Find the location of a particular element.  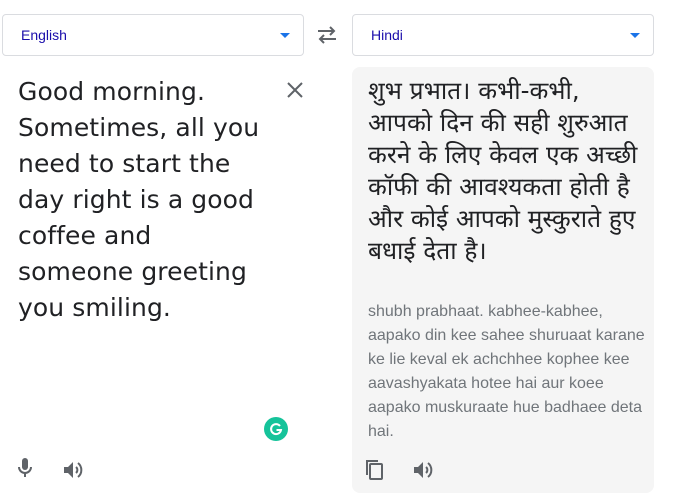

source-language-label: English is located at coordinates (44, 35).